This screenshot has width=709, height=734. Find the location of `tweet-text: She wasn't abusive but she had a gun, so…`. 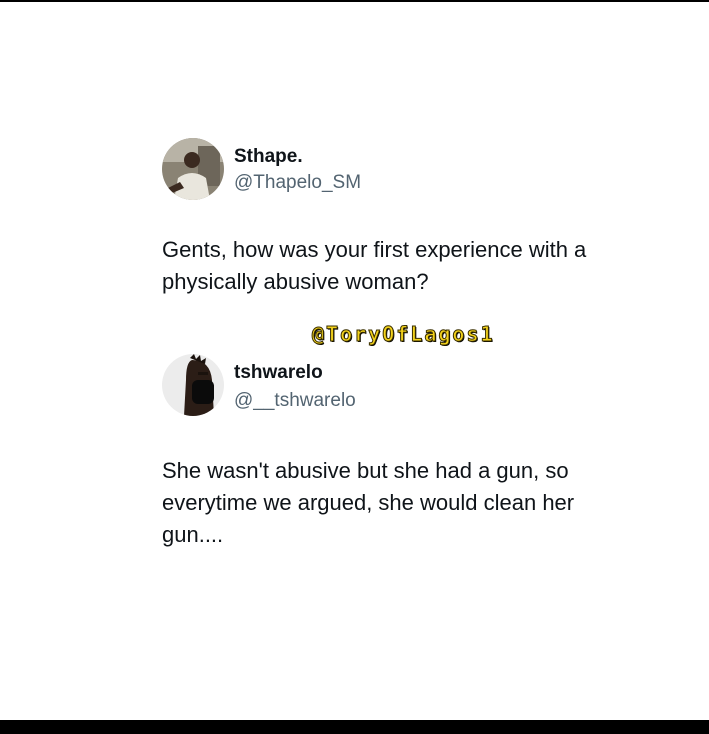

tweet-text: She wasn't abusive but she had a gun, so… is located at coordinates (412, 503).